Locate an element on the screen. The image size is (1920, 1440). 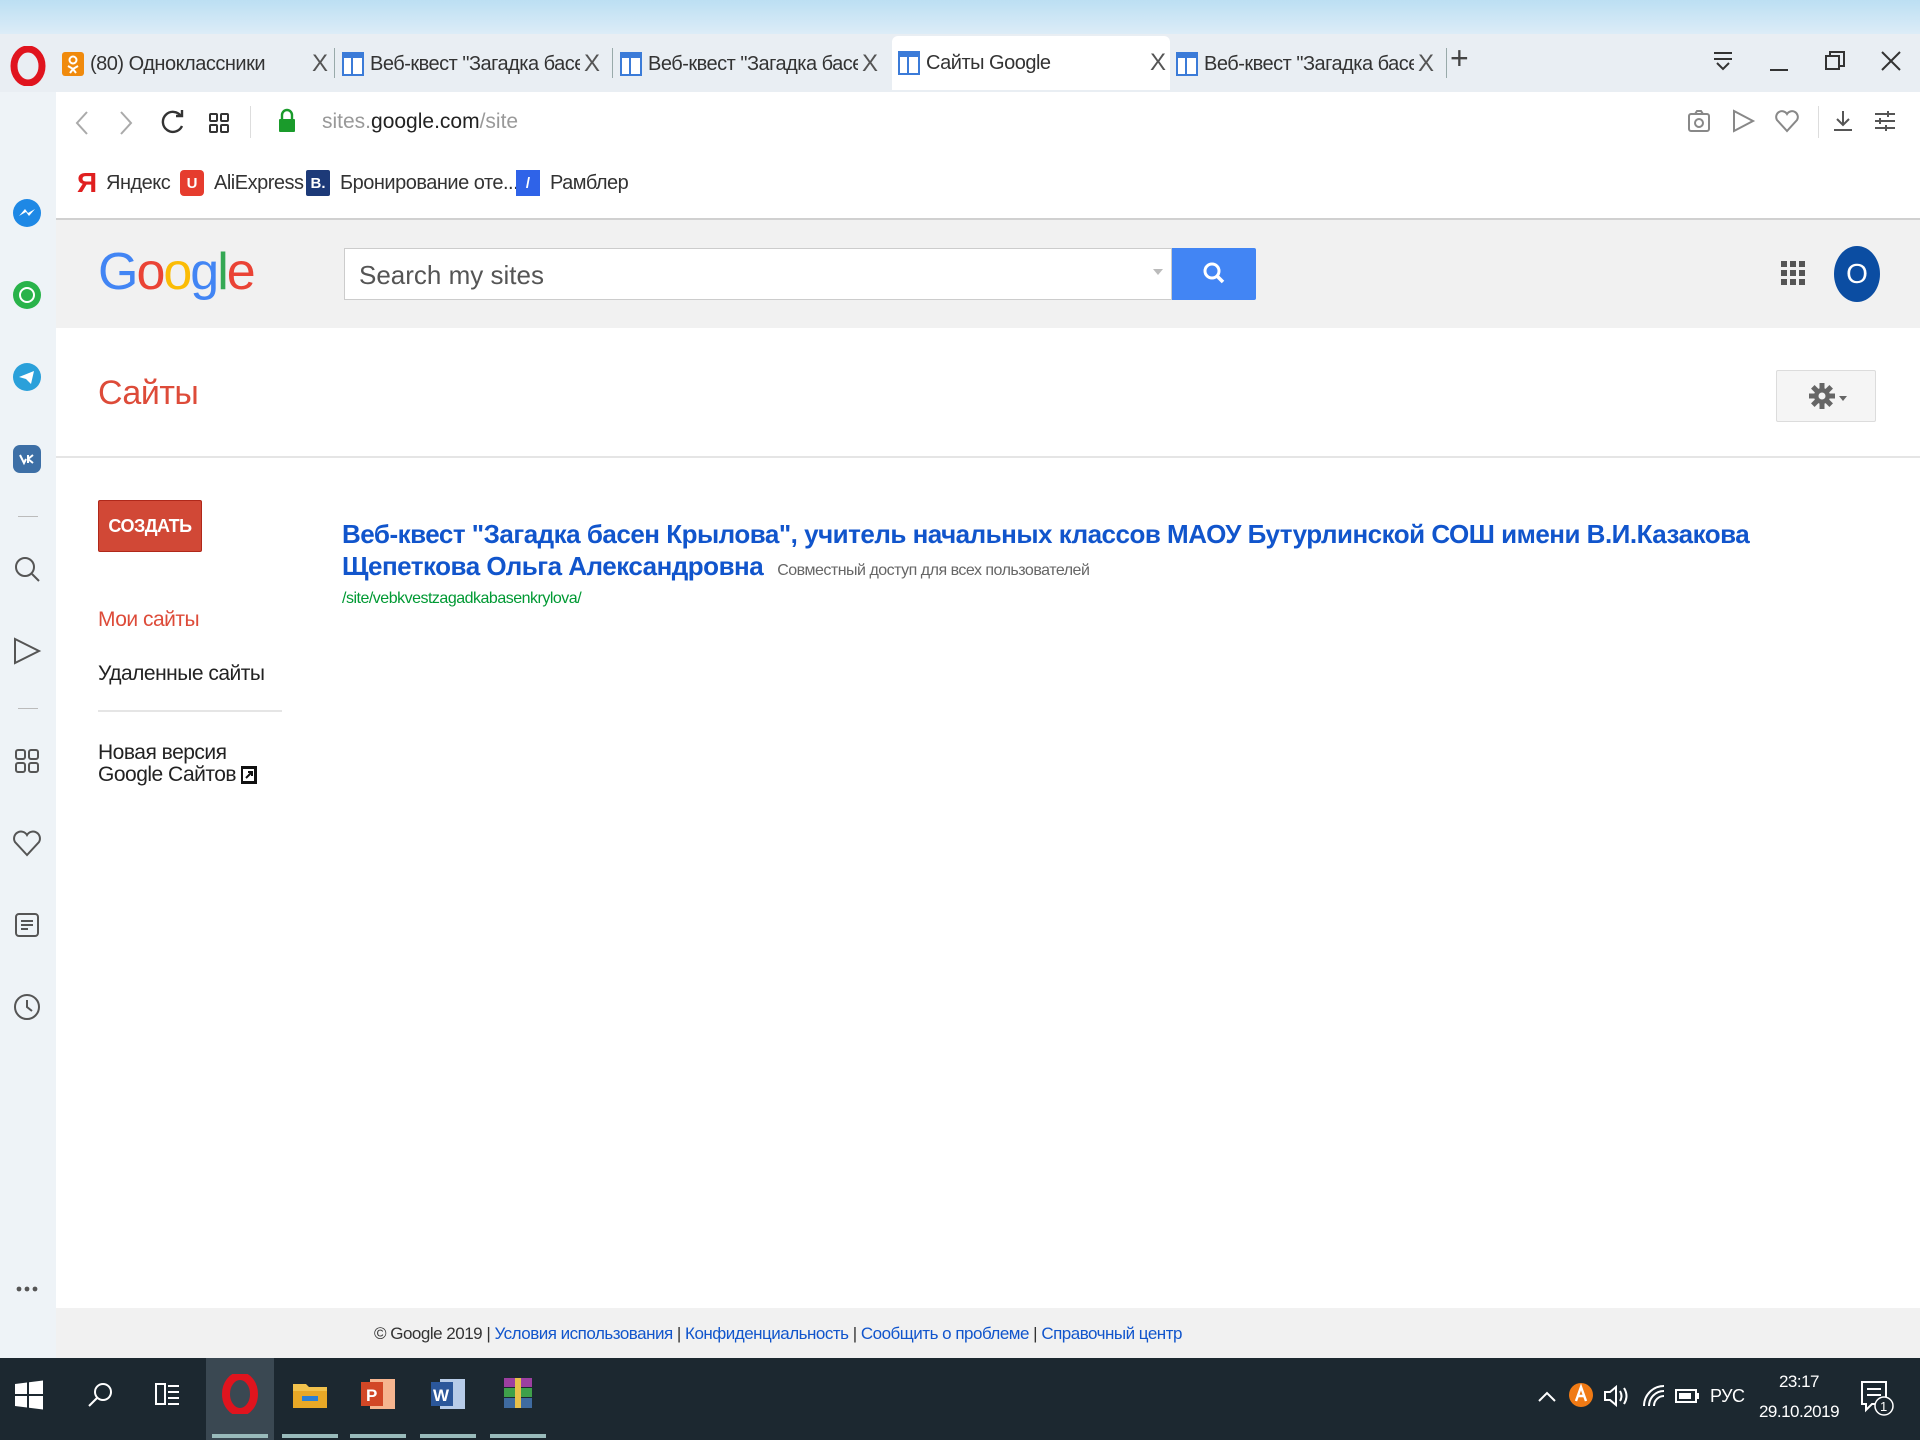
url-prefix: sites. is located at coordinates (347, 121).